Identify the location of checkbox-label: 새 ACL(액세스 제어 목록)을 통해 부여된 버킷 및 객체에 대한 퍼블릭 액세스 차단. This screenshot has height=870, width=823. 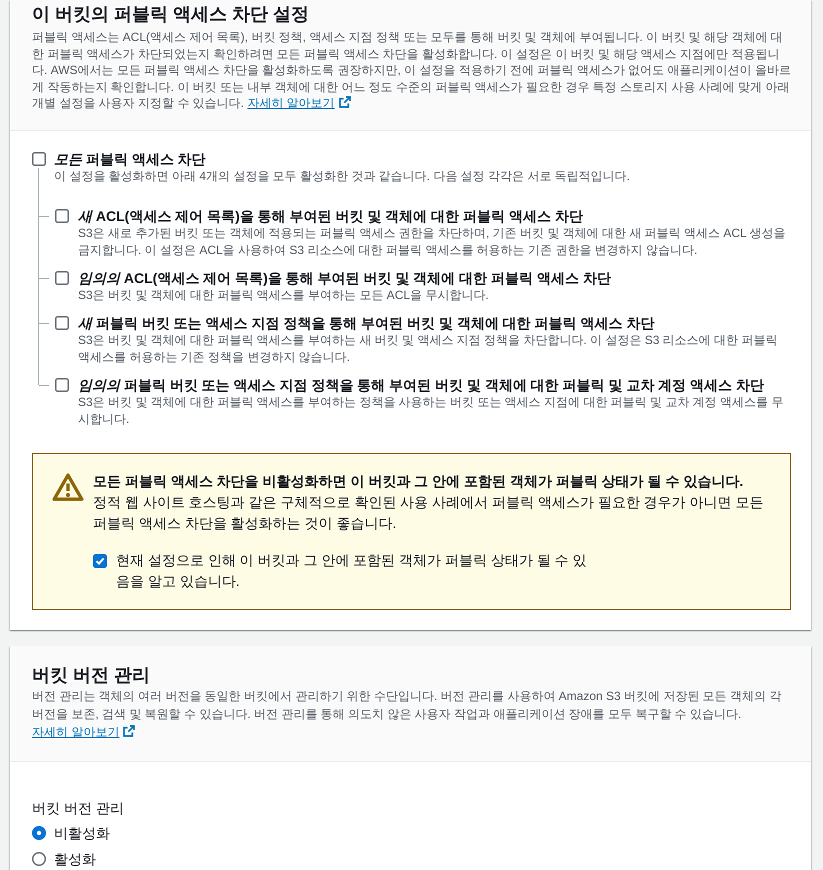
(330, 215).